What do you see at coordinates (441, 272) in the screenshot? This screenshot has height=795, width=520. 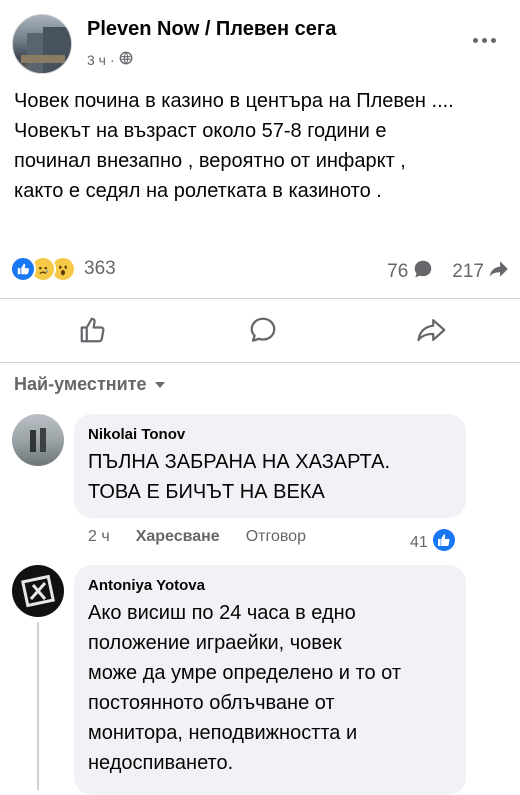 I see `post-stats: 76 217` at bounding box center [441, 272].